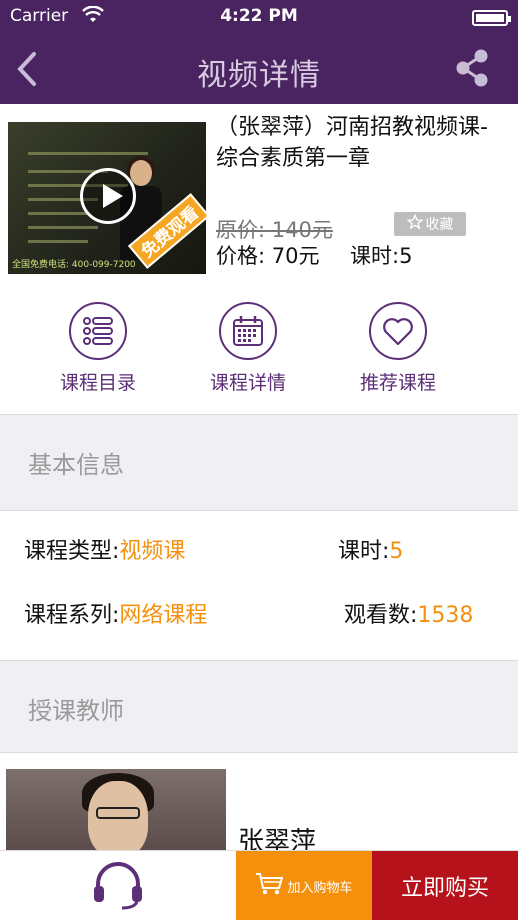 This screenshot has width=518, height=920. What do you see at coordinates (76, 711) in the screenshot?
I see `teacher-section-title: 授课教师` at bounding box center [76, 711].